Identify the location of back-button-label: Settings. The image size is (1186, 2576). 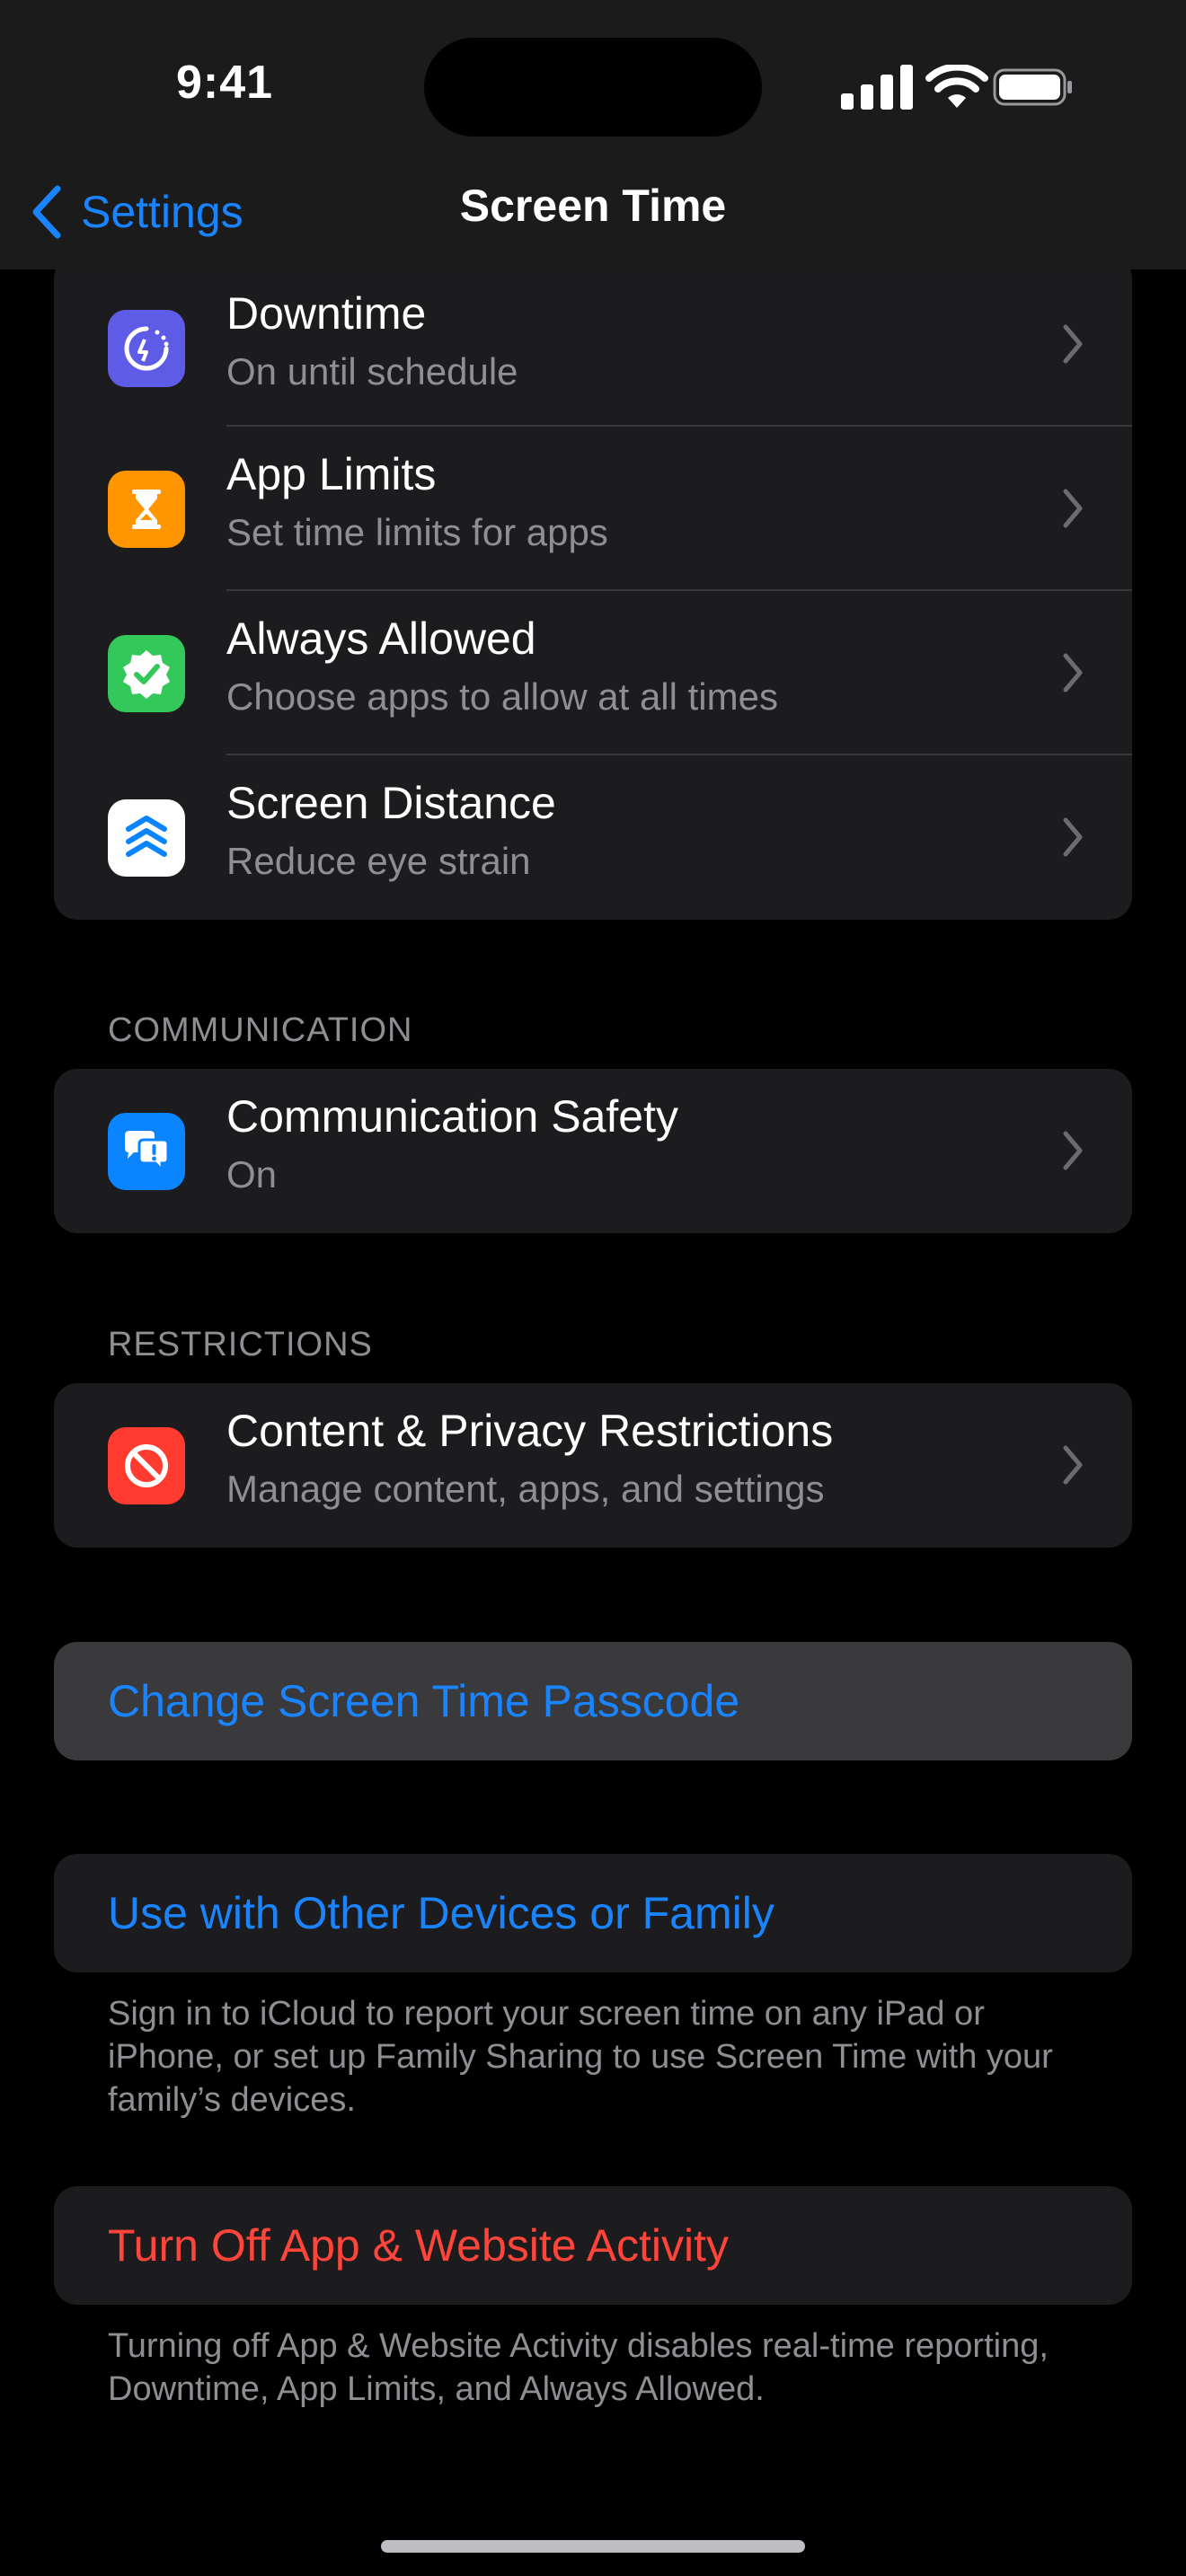
(162, 212).